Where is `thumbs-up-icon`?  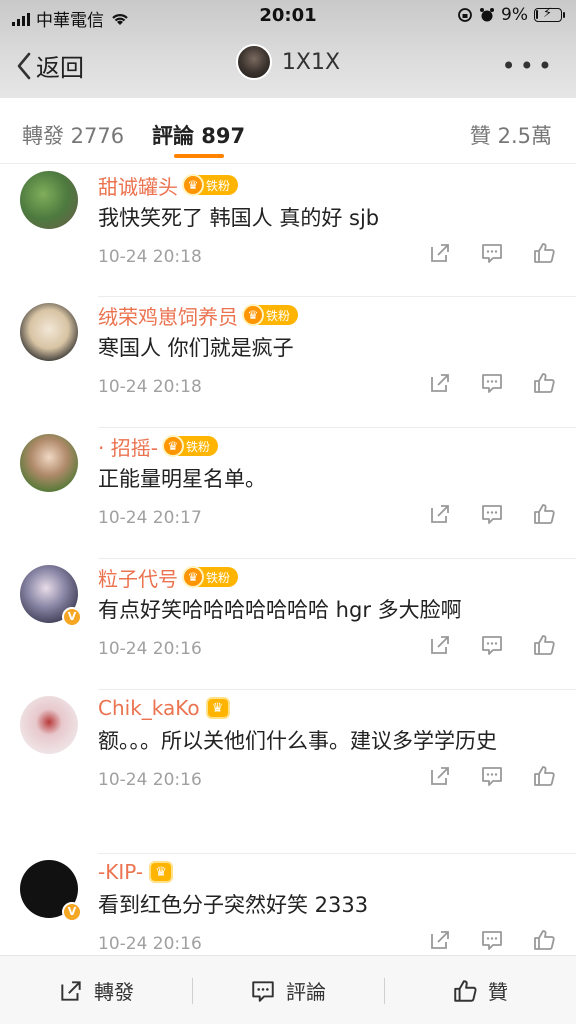 thumbs-up-icon is located at coordinates (465, 990).